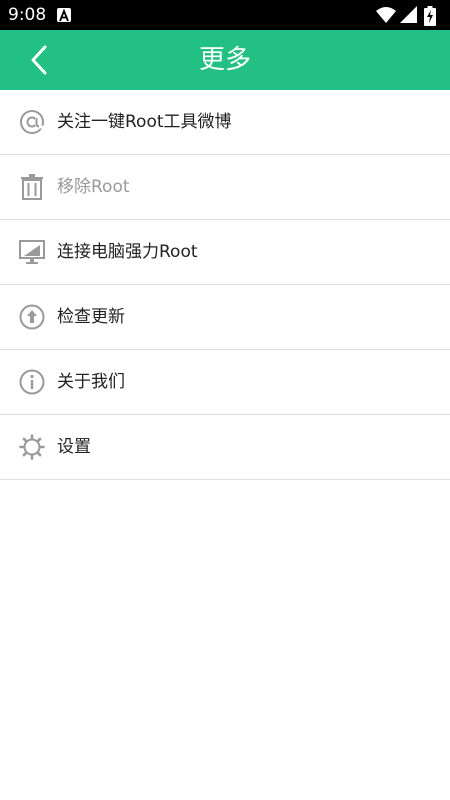 The height and width of the screenshot is (800, 450). Describe the element at coordinates (32, 382) in the screenshot. I see `info-icon` at that location.